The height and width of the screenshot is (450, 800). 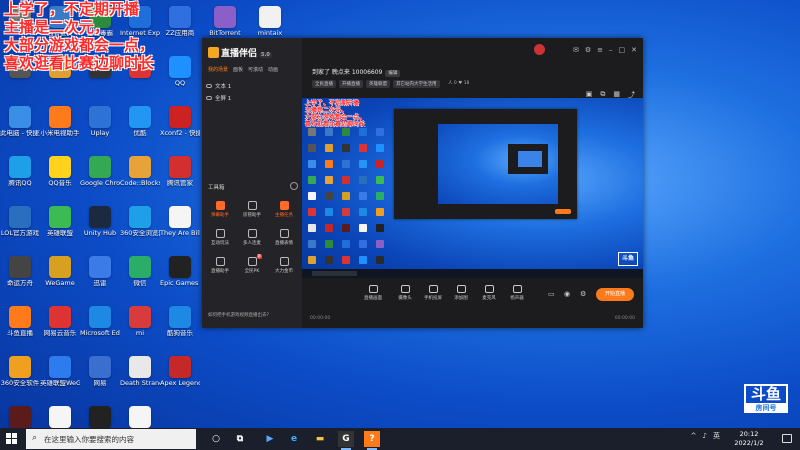 I want to click on app-icon: ▶, so click(x=270, y=439).